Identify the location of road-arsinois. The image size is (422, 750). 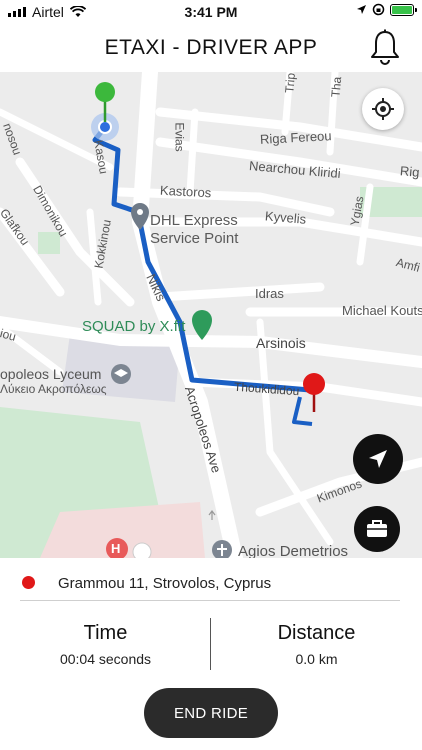
(211, 342).